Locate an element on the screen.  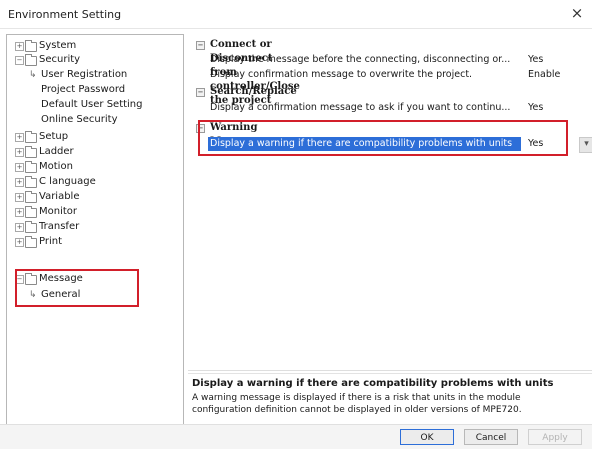
footer: OK Cancel Apply is located at coordinates (296, 436).